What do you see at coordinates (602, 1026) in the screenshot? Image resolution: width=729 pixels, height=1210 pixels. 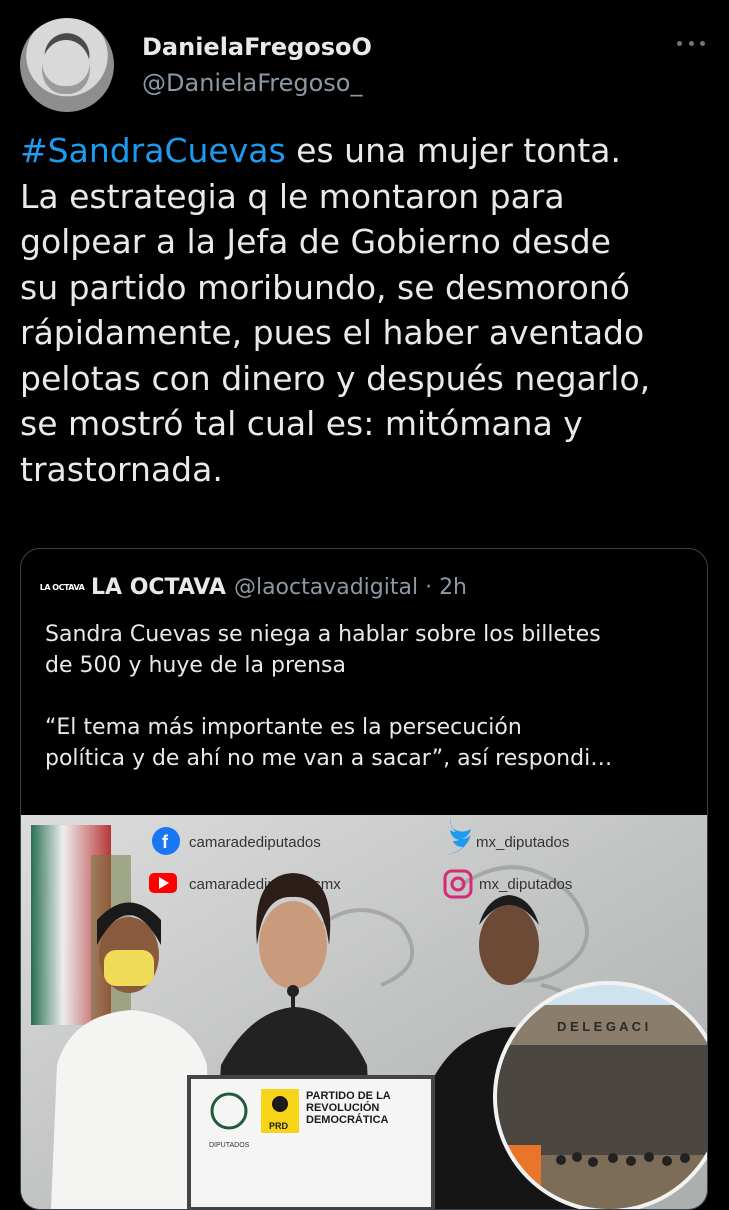 I see `inset-sign-text: D E L E G A C I` at bounding box center [602, 1026].